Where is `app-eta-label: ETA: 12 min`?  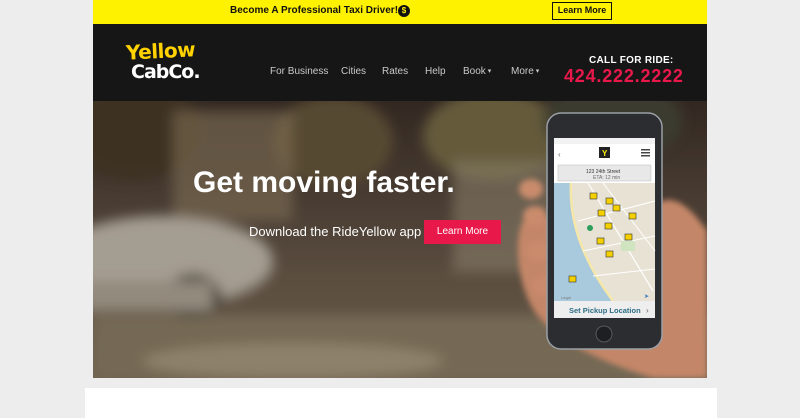 app-eta-label: ETA: 12 min is located at coordinates (607, 178).